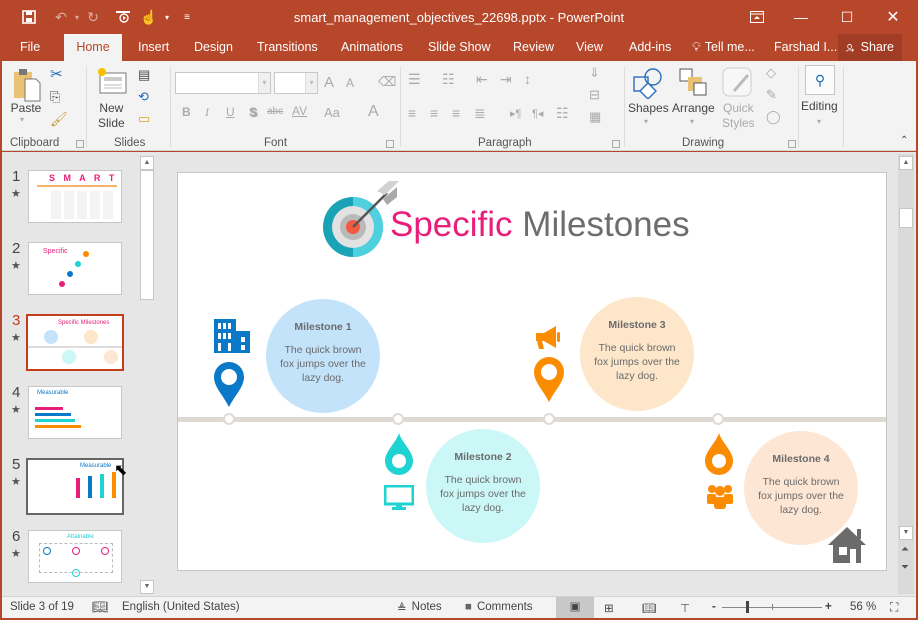 Image resolution: width=918 pixels, height=620 pixels. Describe the element at coordinates (181, 607) in the screenshot. I see `language-indicator: English (United States)` at that location.